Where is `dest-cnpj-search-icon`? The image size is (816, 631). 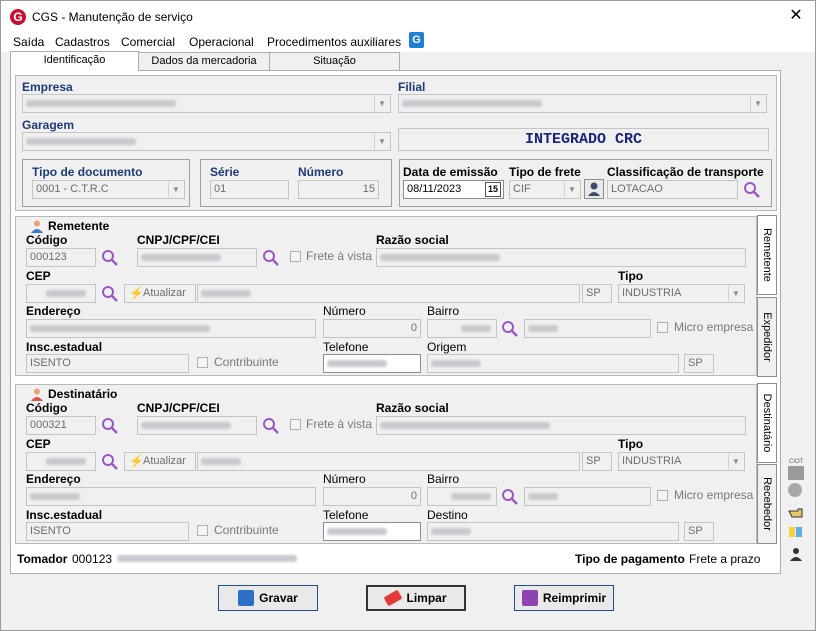 dest-cnpj-search-icon is located at coordinates (271, 426).